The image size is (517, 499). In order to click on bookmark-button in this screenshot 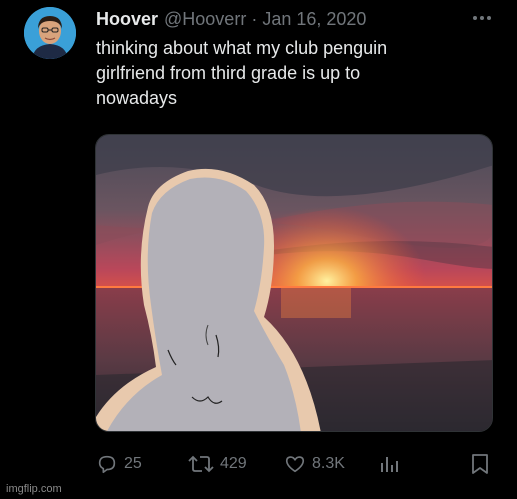, I will do `click(480, 464)`.